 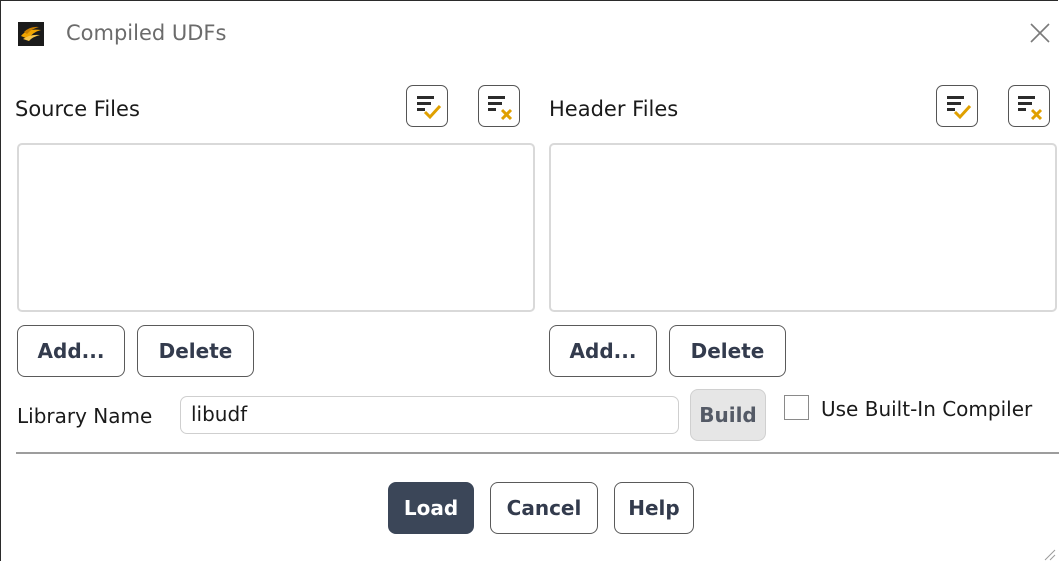 I want to click on load-button: Load, so click(x=431, y=508).